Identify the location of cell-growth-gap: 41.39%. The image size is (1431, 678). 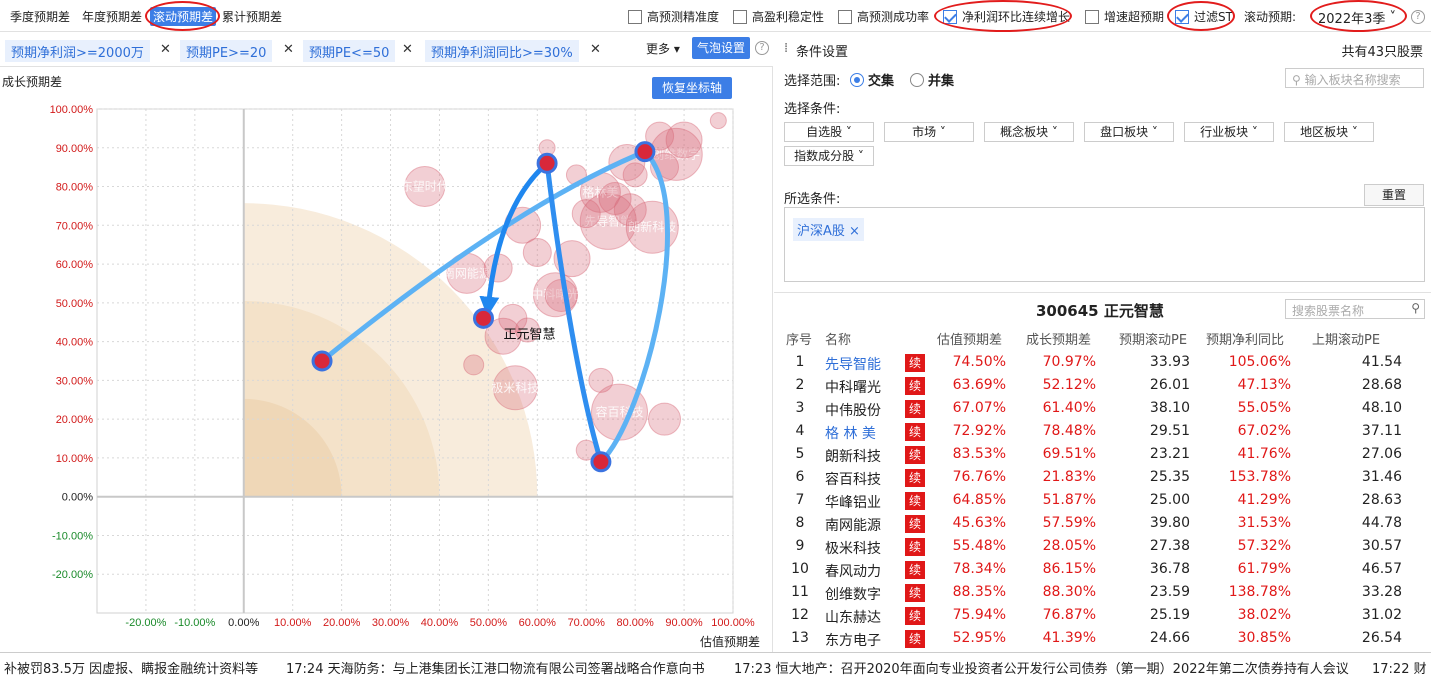
(1069, 638).